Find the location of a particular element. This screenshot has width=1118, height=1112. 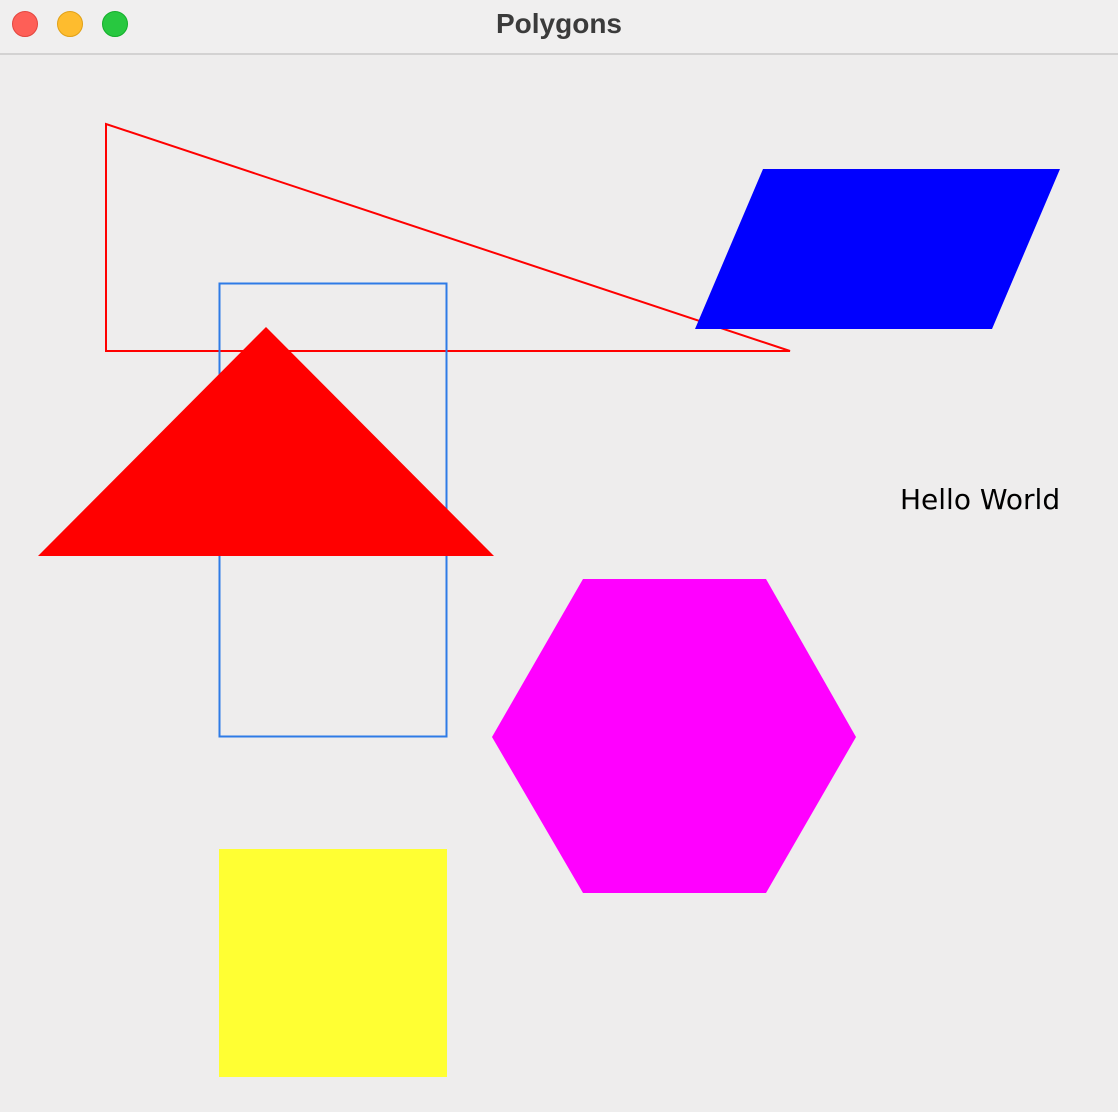

blue-parallelogram is located at coordinates (877, 249).